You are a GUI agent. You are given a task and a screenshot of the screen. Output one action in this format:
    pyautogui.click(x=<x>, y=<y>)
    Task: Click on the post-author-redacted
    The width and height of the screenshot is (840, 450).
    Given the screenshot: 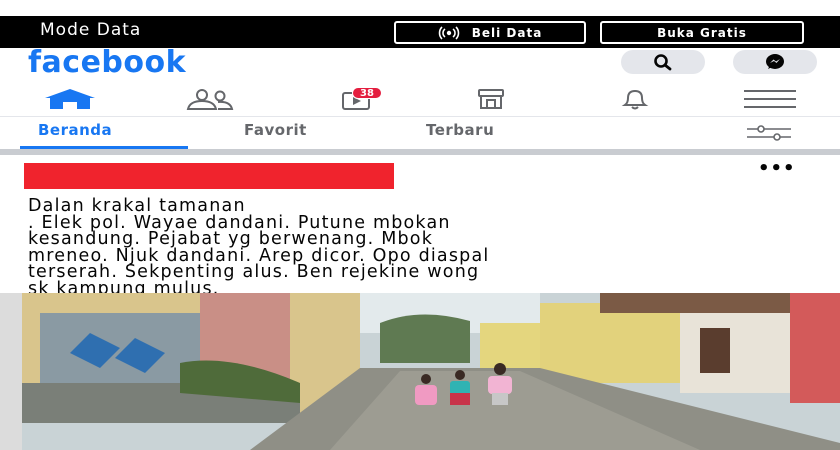 What is the action you would take?
    pyautogui.click(x=209, y=176)
    